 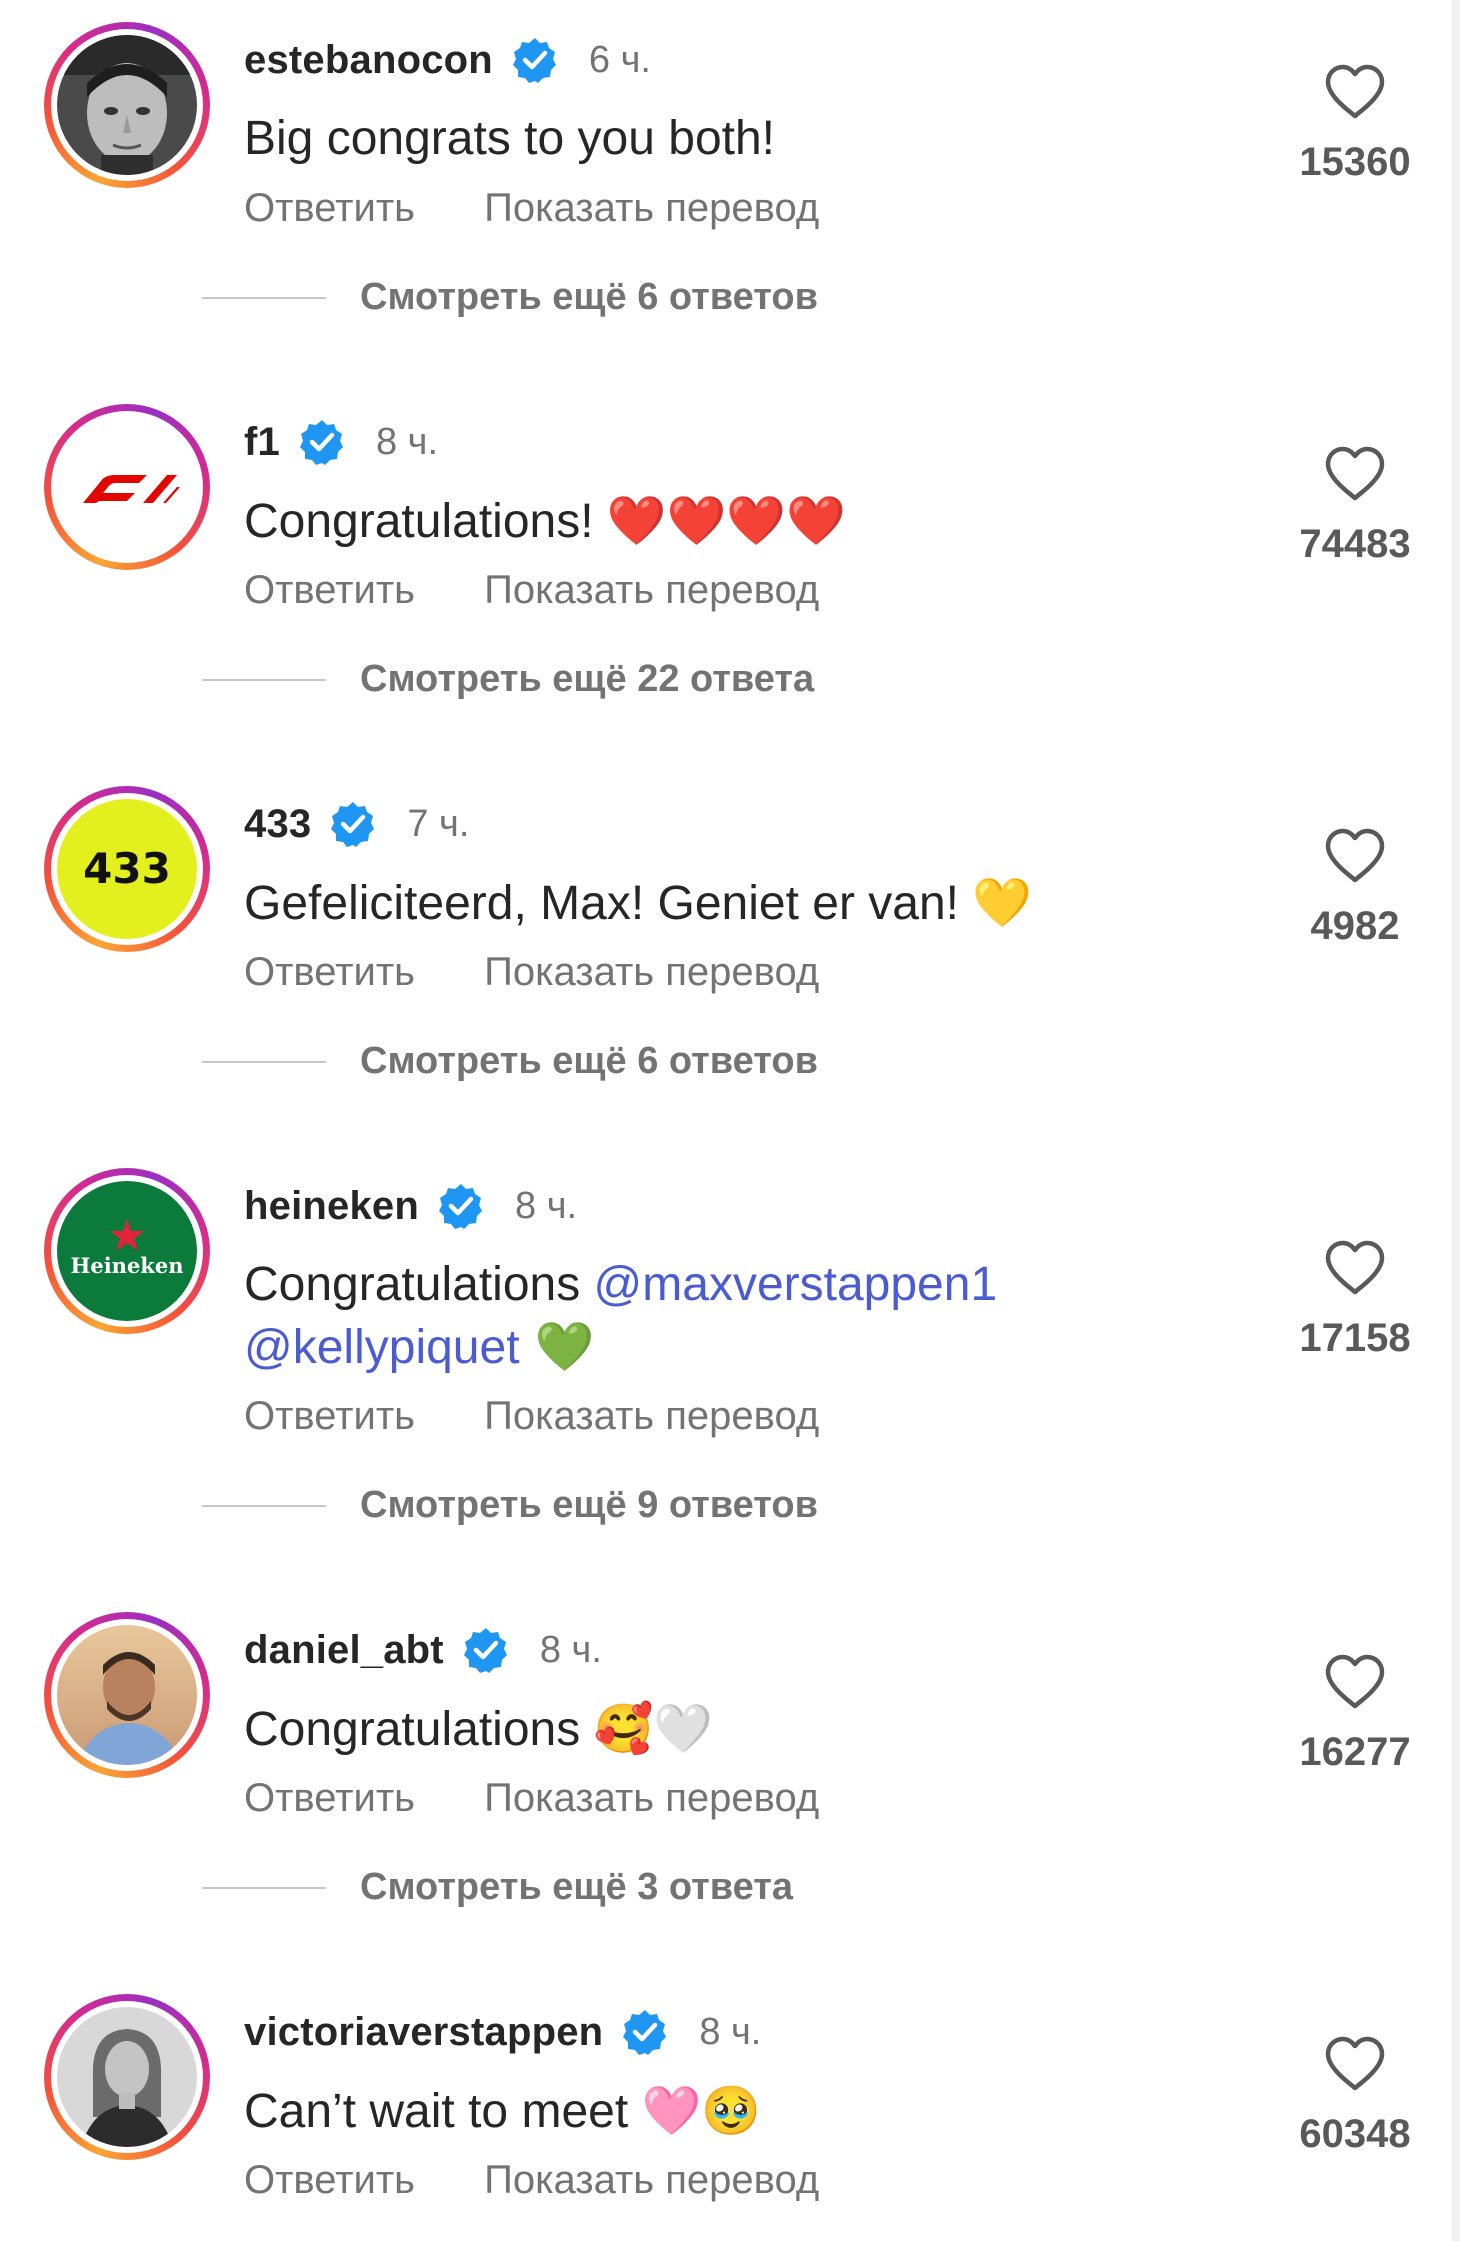 I want to click on view-replies-button: Смотреть ещё 22 ответа, so click(x=508, y=679).